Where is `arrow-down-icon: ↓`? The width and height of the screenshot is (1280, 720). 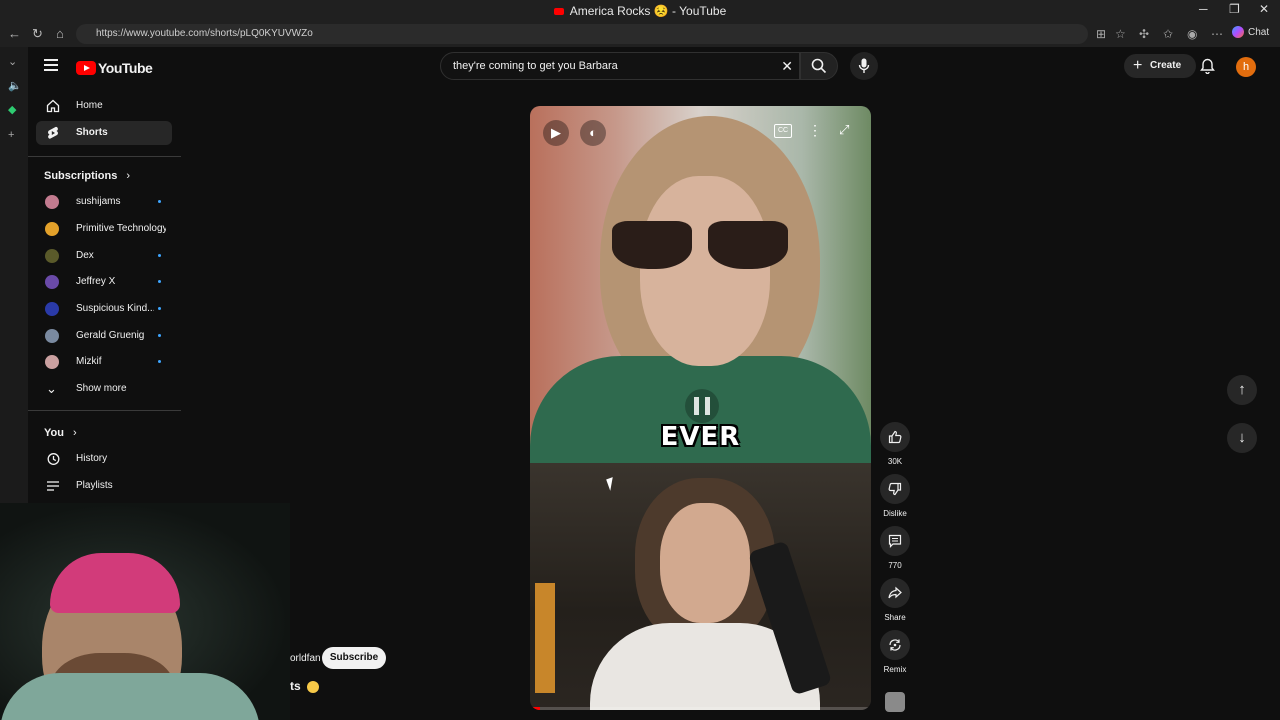
arrow-down-icon: ↓ is located at coordinates (1242, 437).